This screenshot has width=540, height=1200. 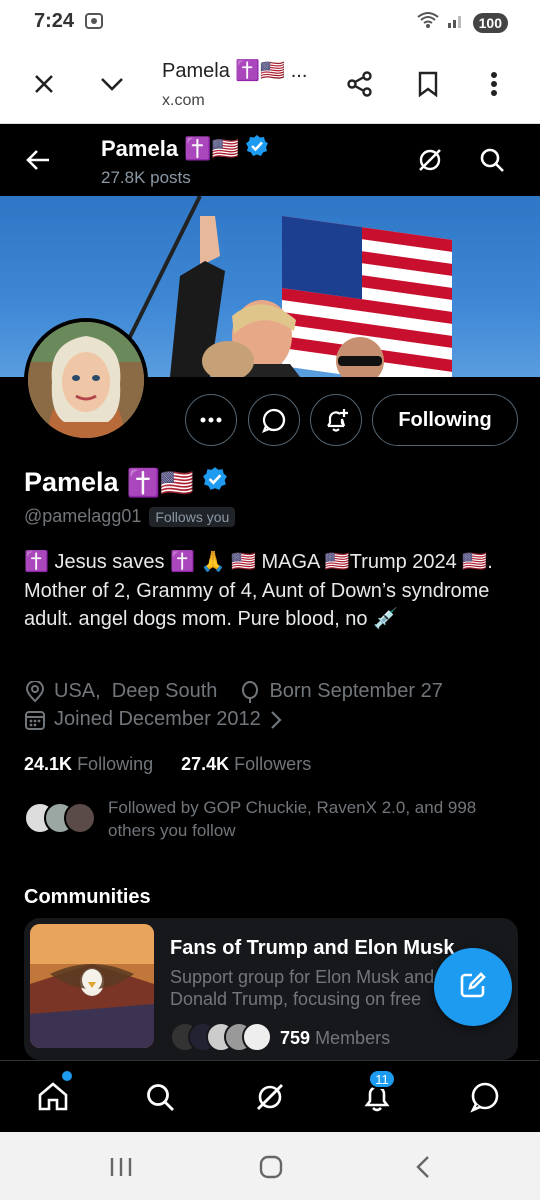 I want to click on home-button-icon, so click(x=271, y=1167).